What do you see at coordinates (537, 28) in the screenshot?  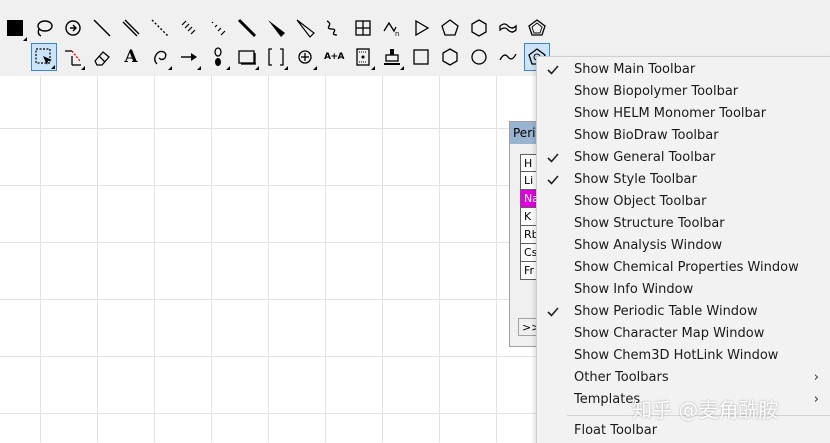 I see `benzene-ring-icon` at bounding box center [537, 28].